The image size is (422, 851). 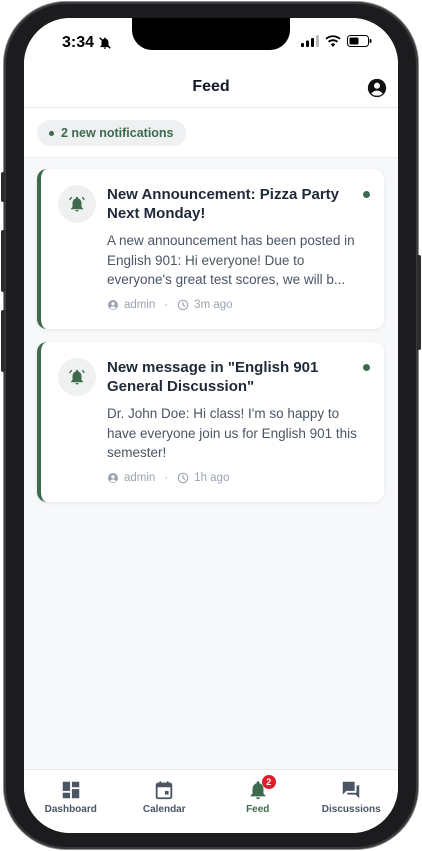 I want to click on tab-label: Feed, so click(x=258, y=809).